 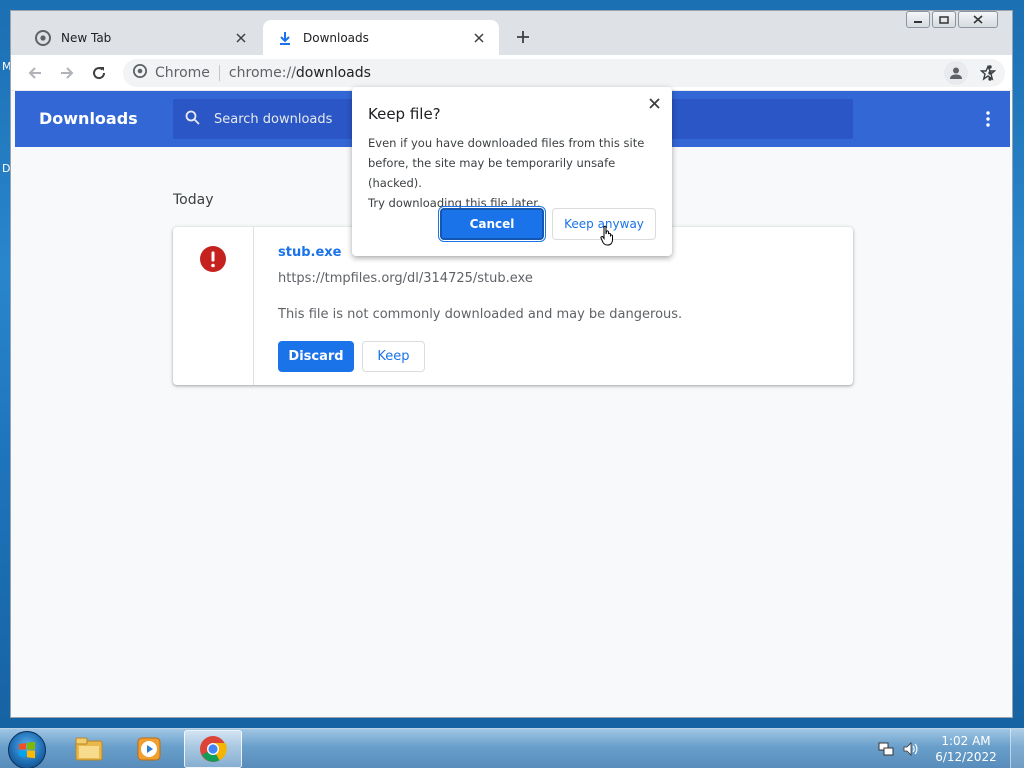 I want to click on omnibox-separator, so click(x=219, y=73).